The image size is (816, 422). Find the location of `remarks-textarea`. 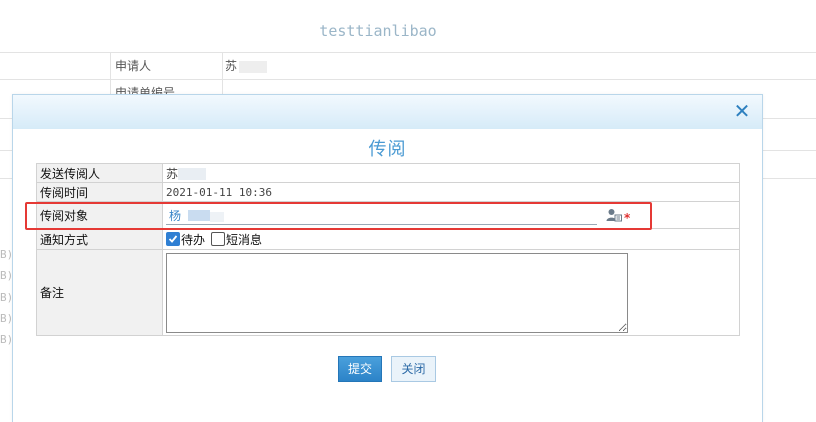

remarks-textarea is located at coordinates (397, 292).